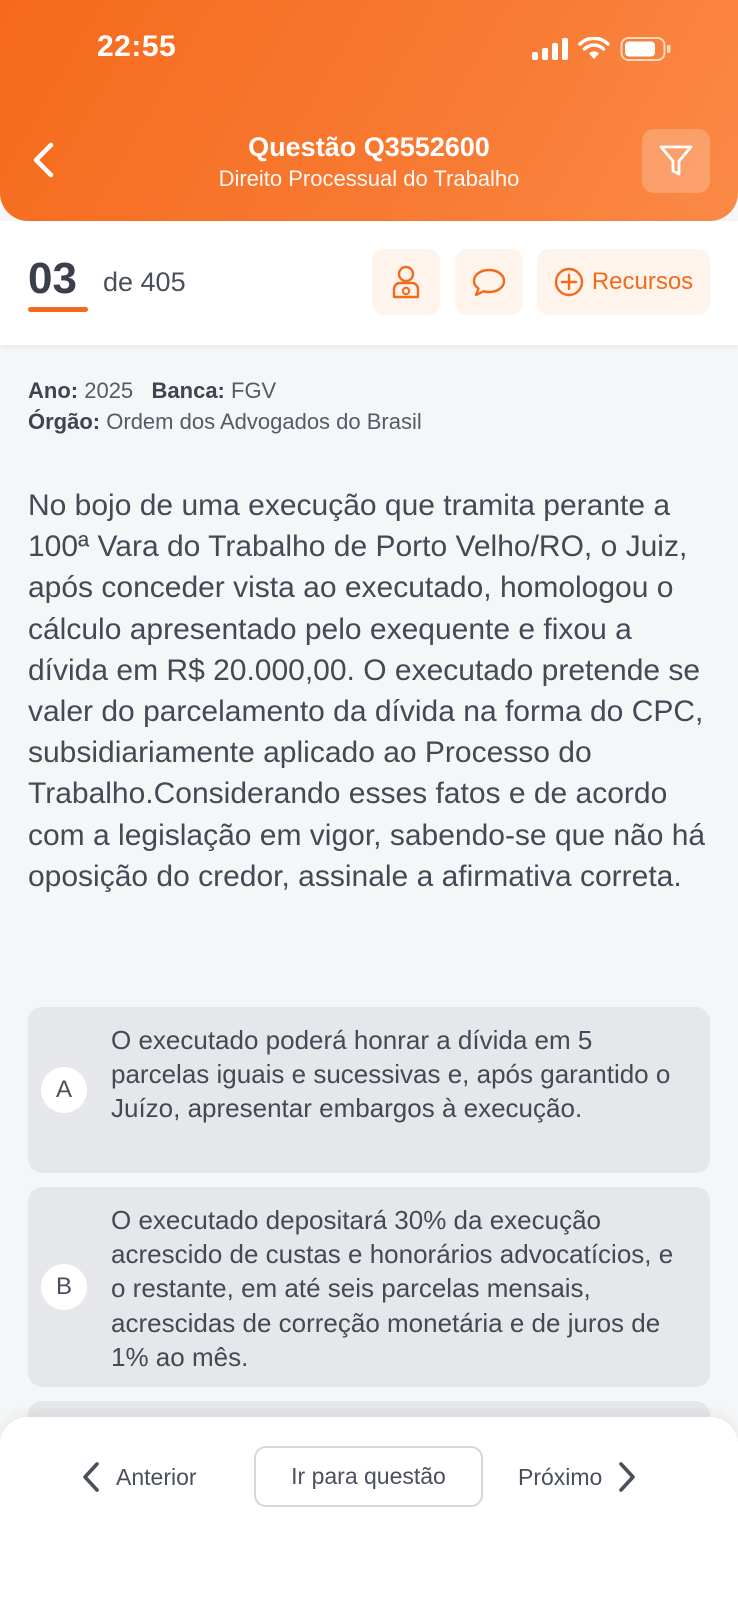 The width and height of the screenshot is (738, 1600). Describe the element at coordinates (369, 147) in the screenshot. I see `page-title: Questão Q3552600` at that location.